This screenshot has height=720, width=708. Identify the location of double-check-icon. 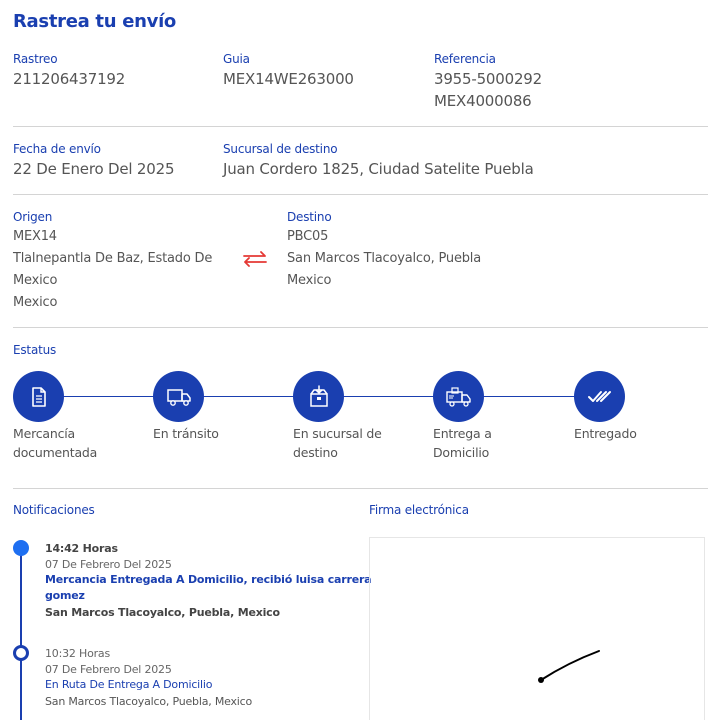
(599, 396).